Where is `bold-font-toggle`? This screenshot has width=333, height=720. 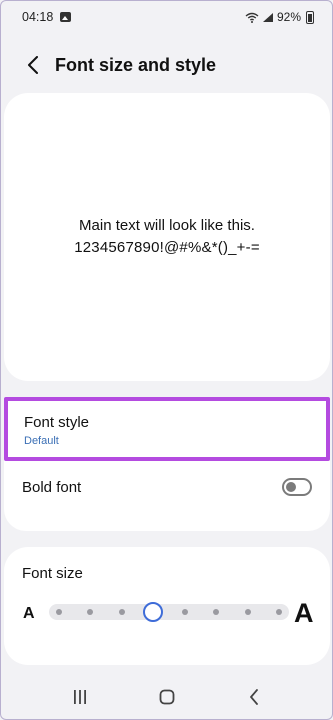 bold-font-toggle is located at coordinates (297, 487).